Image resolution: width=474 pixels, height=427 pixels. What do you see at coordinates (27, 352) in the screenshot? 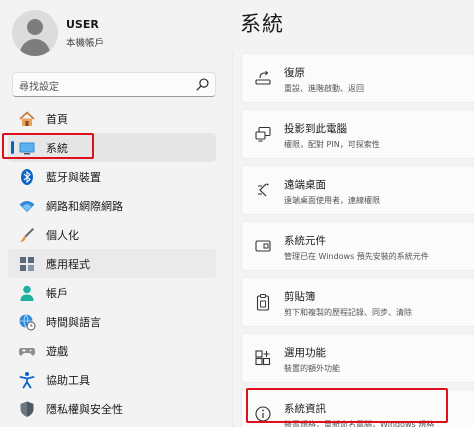
I see `gamepad-icon` at bounding box center [27, 352].